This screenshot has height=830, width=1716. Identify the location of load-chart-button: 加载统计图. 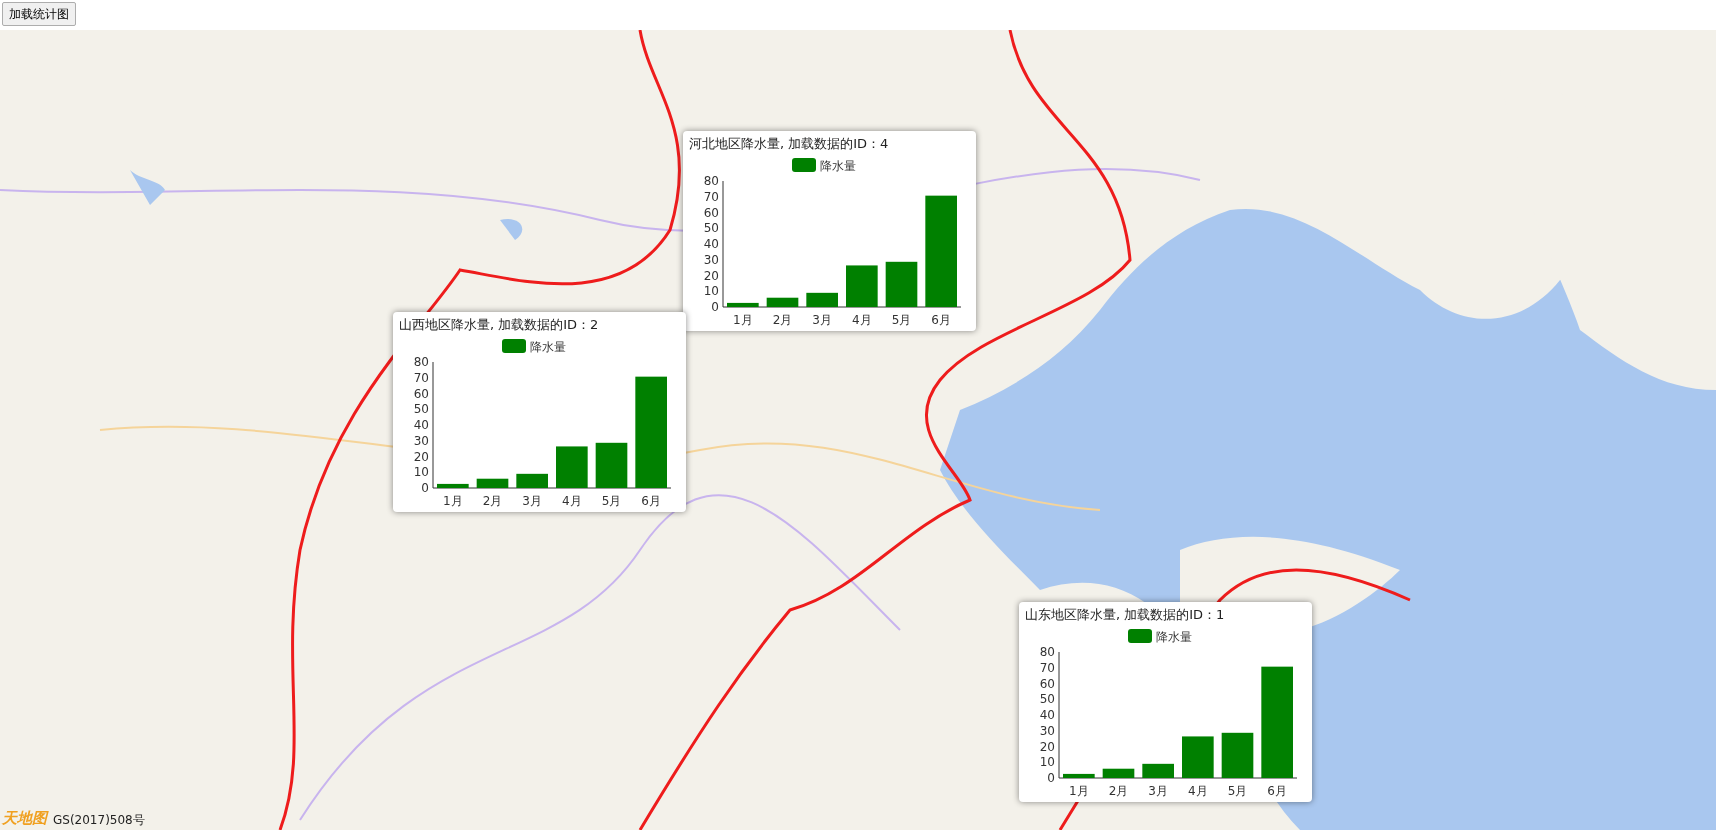
(39, 14).